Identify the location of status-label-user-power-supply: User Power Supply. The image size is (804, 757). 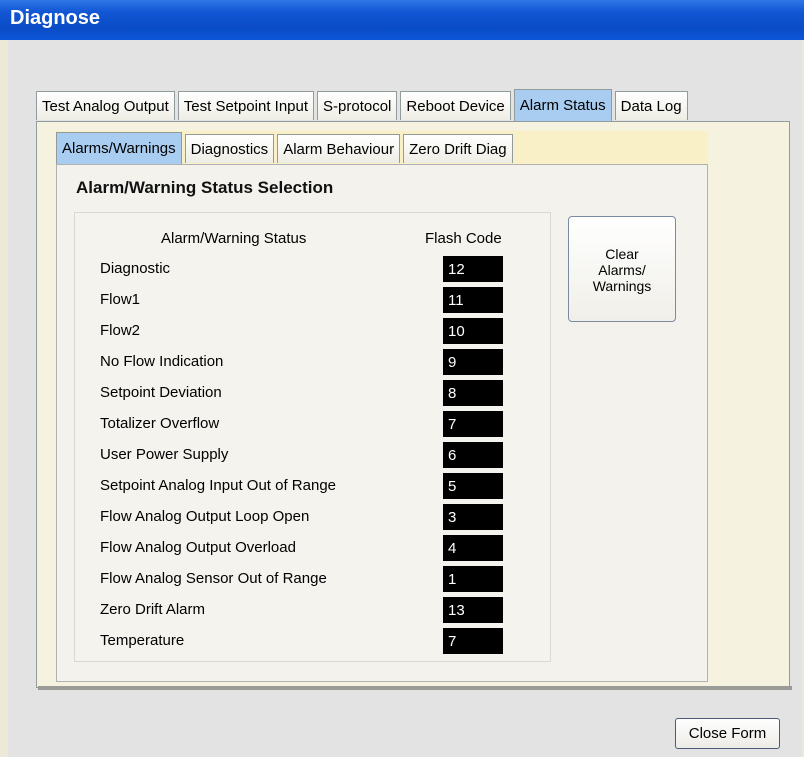
(164, 454).